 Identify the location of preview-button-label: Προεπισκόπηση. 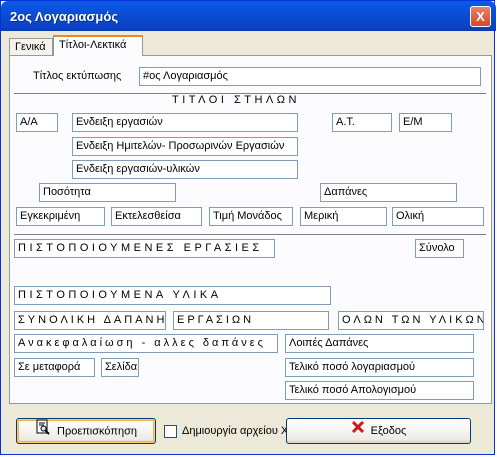
(97, 431).